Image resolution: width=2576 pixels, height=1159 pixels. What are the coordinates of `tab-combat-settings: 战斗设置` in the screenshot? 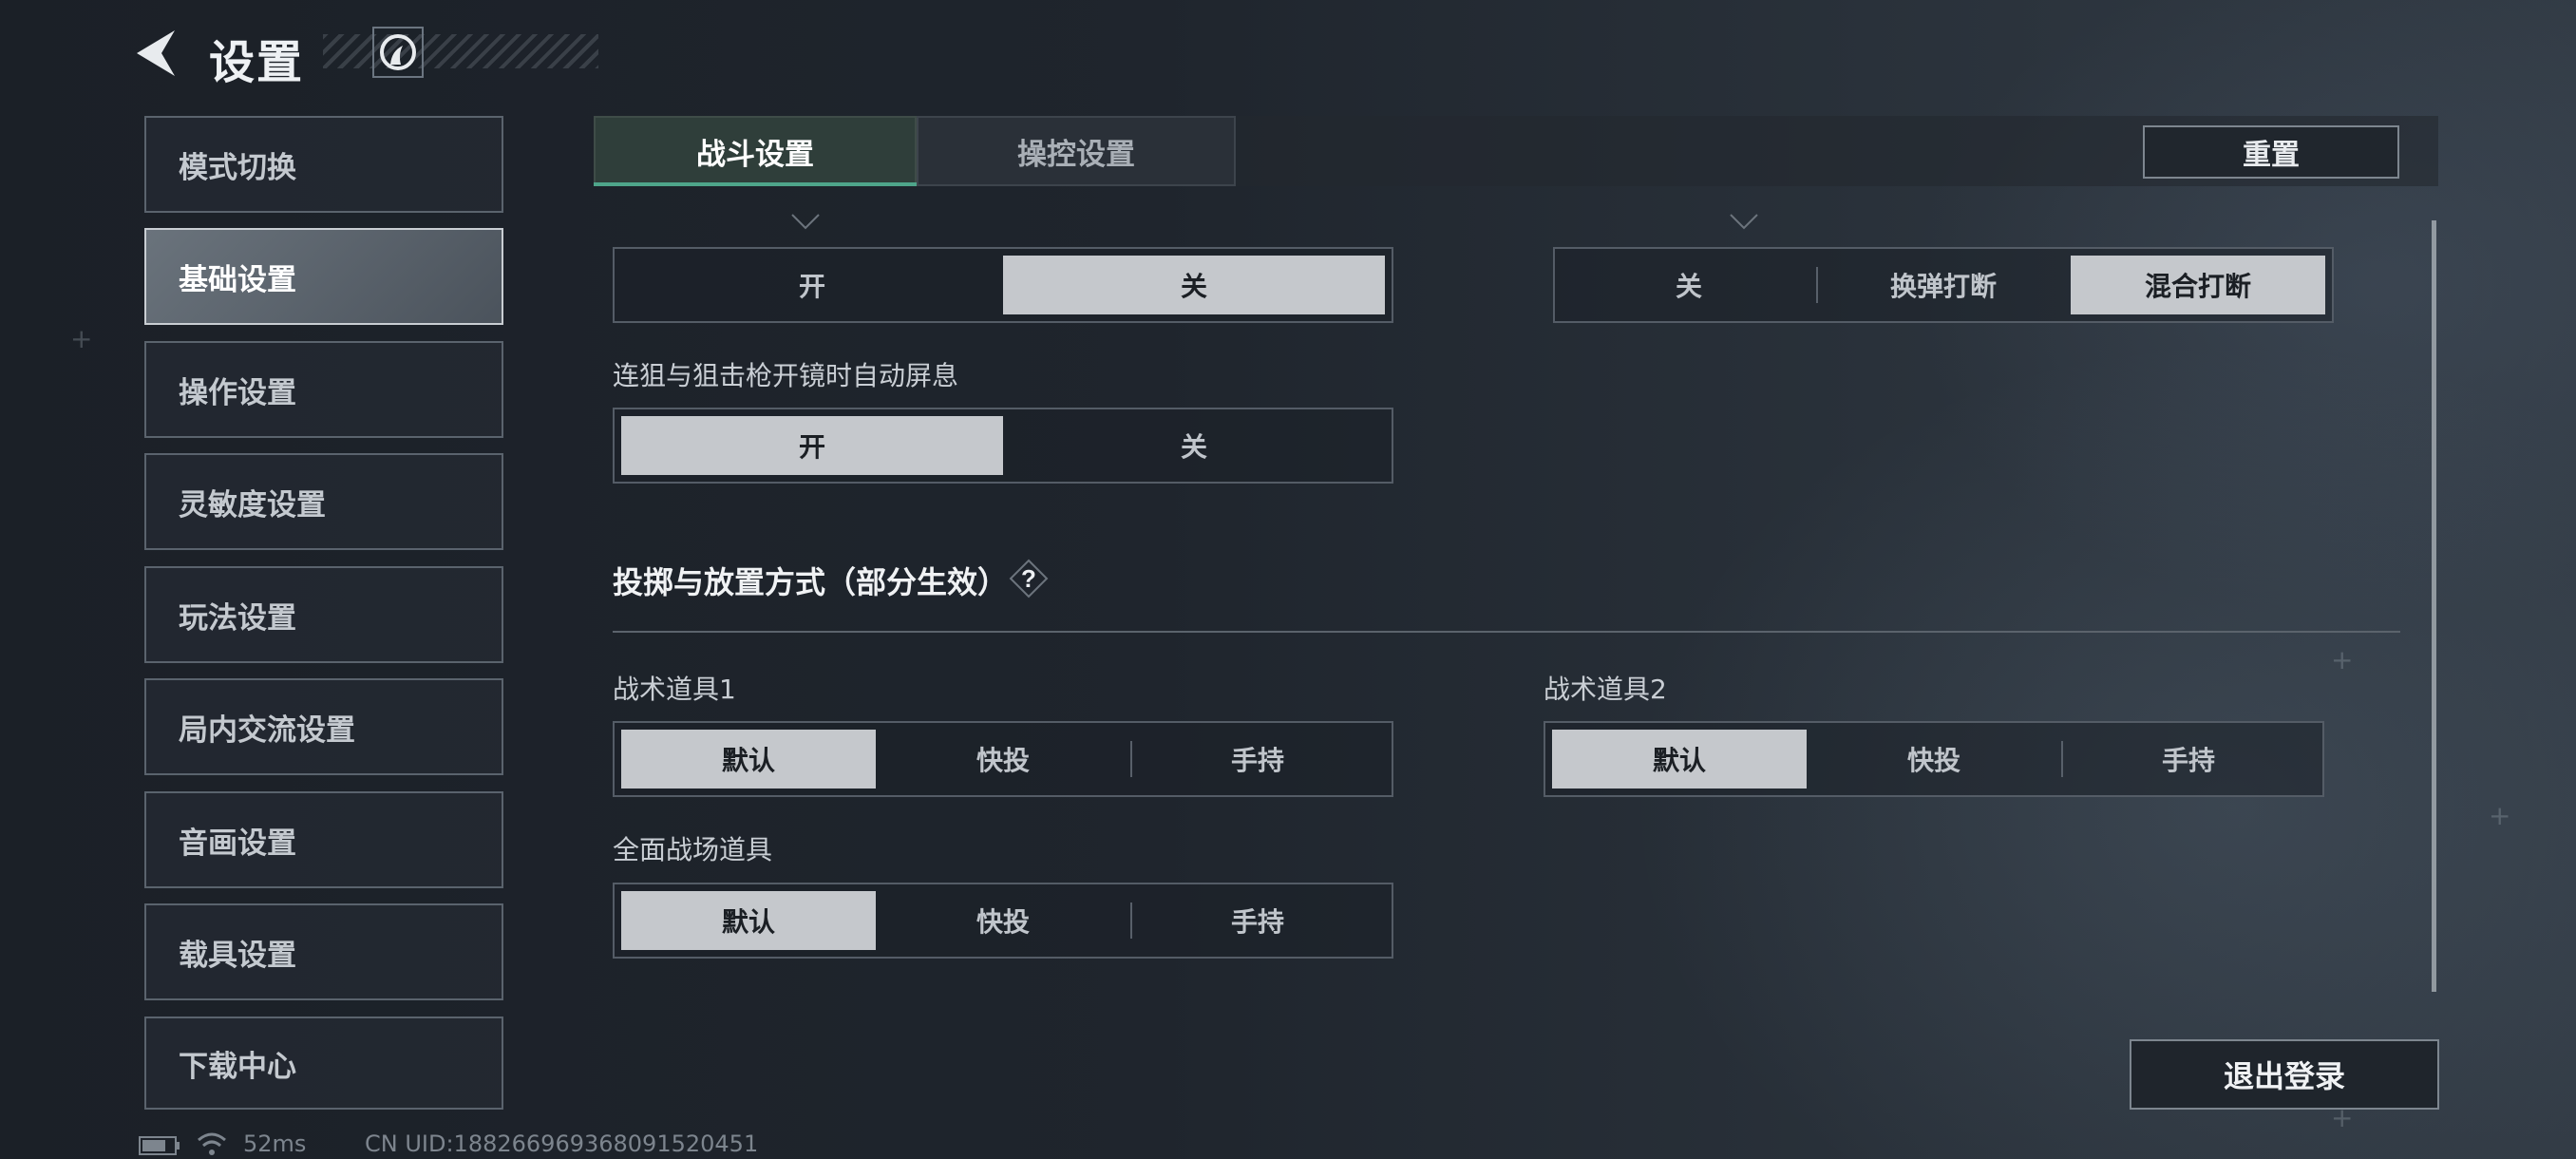 It's located at (755, 151).